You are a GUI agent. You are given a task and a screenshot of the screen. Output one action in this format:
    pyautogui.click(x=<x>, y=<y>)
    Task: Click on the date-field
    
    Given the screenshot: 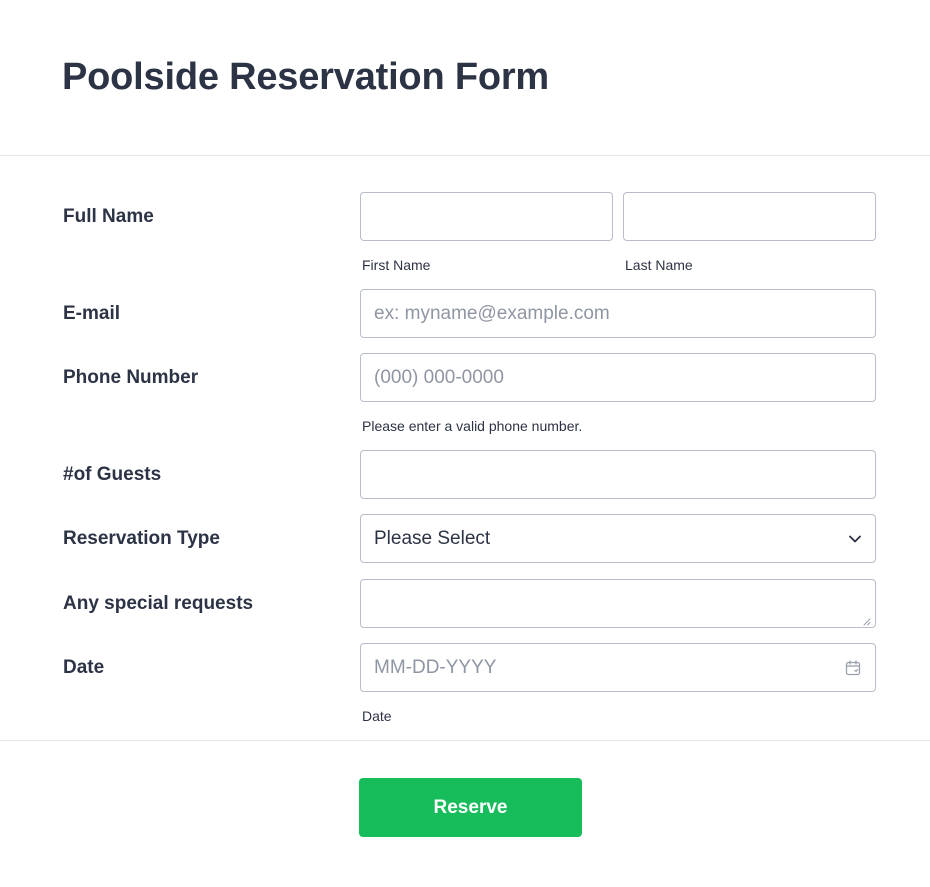 What is the action you would take?
    pyautogui.click(x=618, y=667)
    